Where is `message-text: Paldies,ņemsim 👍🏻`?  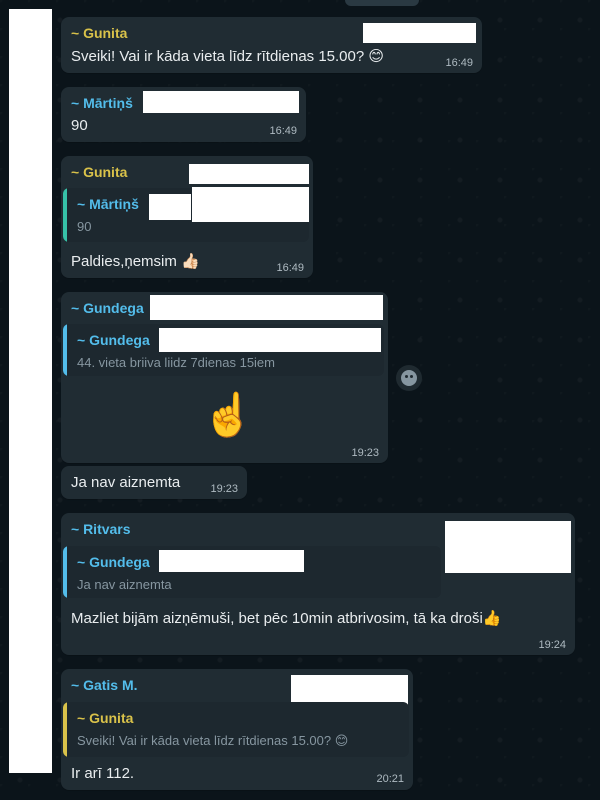
message-text: Paldies,ņemsim 👍🏻 is located at coordinates (135, 261).